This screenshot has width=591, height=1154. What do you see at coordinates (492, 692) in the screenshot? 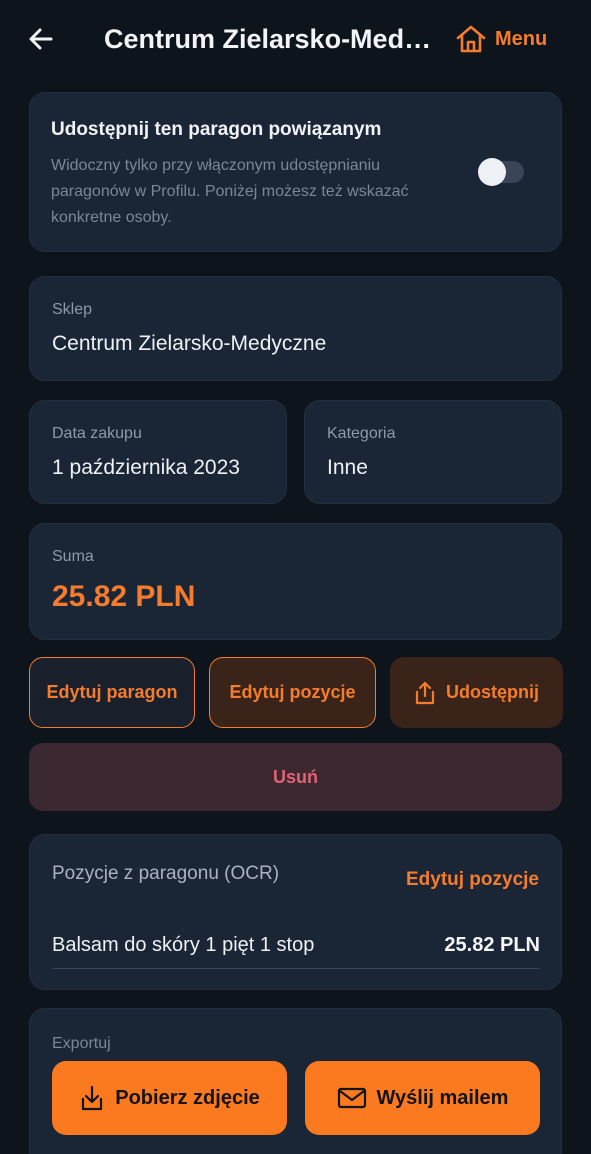
I see `share-label: Udostępnij` at bounding box center [492, 692].